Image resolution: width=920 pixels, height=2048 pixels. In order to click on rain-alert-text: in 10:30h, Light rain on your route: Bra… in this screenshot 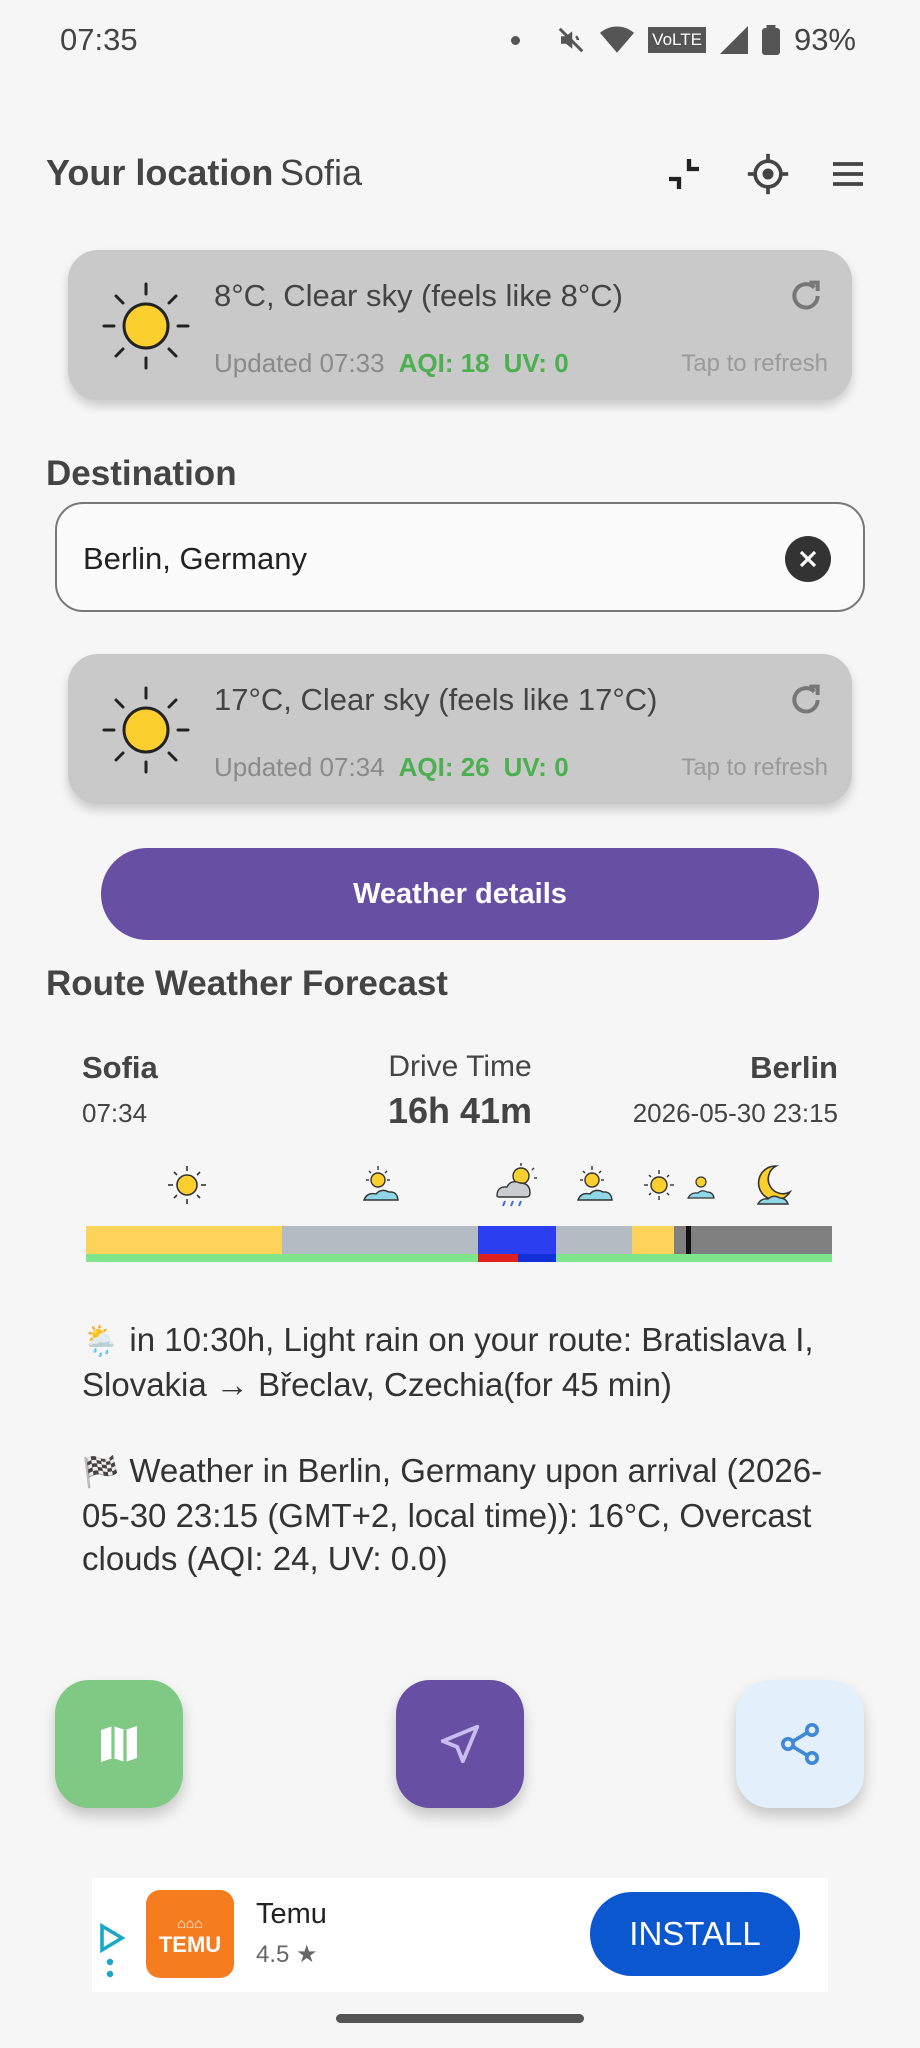, I will do `click(448, 1362)`.